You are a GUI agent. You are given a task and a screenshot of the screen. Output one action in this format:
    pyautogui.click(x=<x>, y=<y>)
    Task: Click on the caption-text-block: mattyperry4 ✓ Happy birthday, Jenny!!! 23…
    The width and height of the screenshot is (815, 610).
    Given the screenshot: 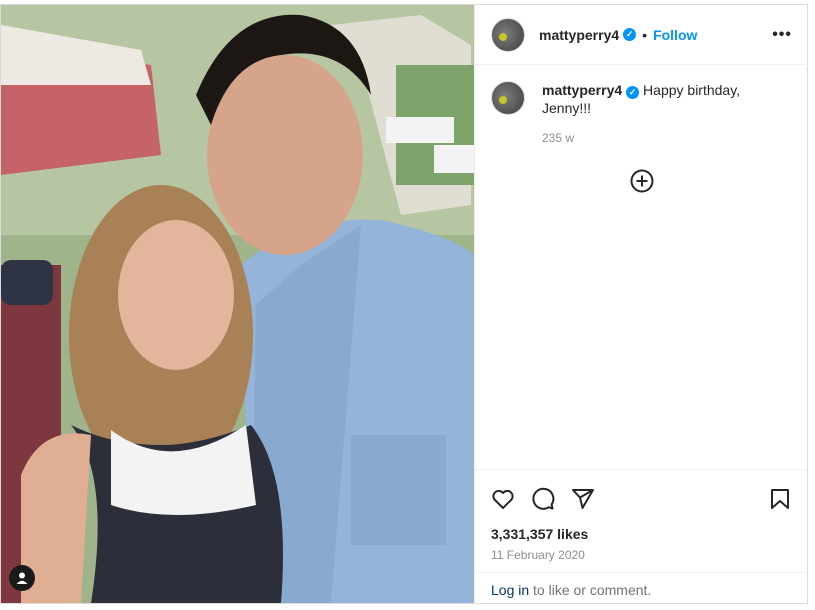 What is the action you would take?
    pyautogui.click(x=652, y=114)
    